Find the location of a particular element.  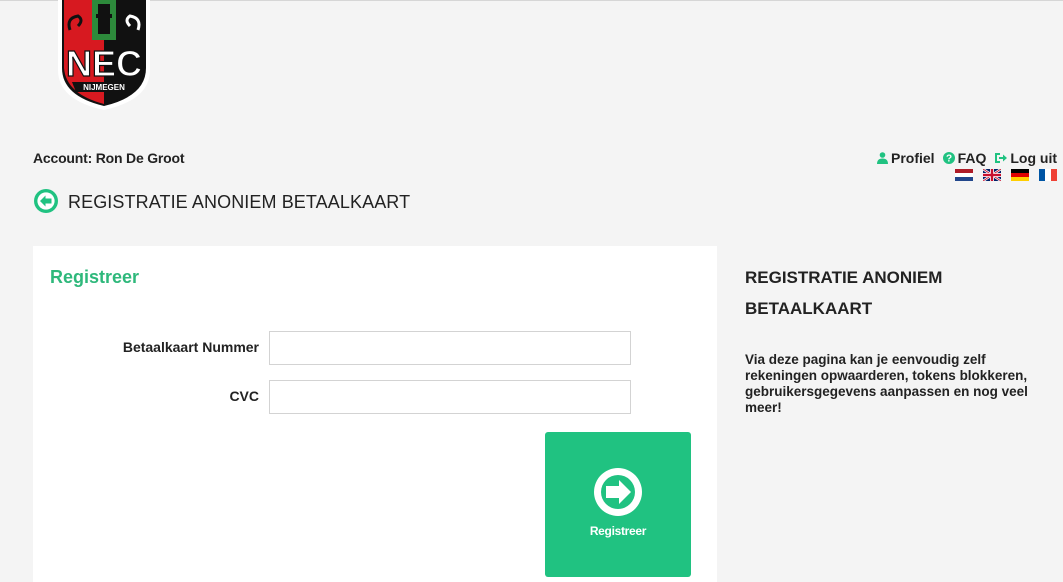

cvc-label: CVC is located at coordinates (244, 396).